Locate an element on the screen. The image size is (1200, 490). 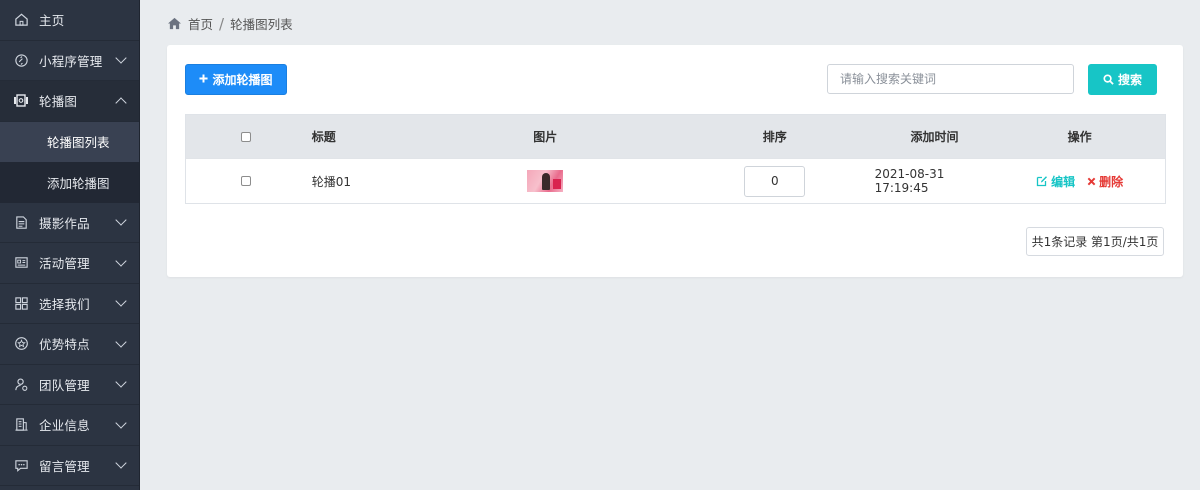
sidebar-item-activities: 活动管理 is located at coordinates (69, 263).